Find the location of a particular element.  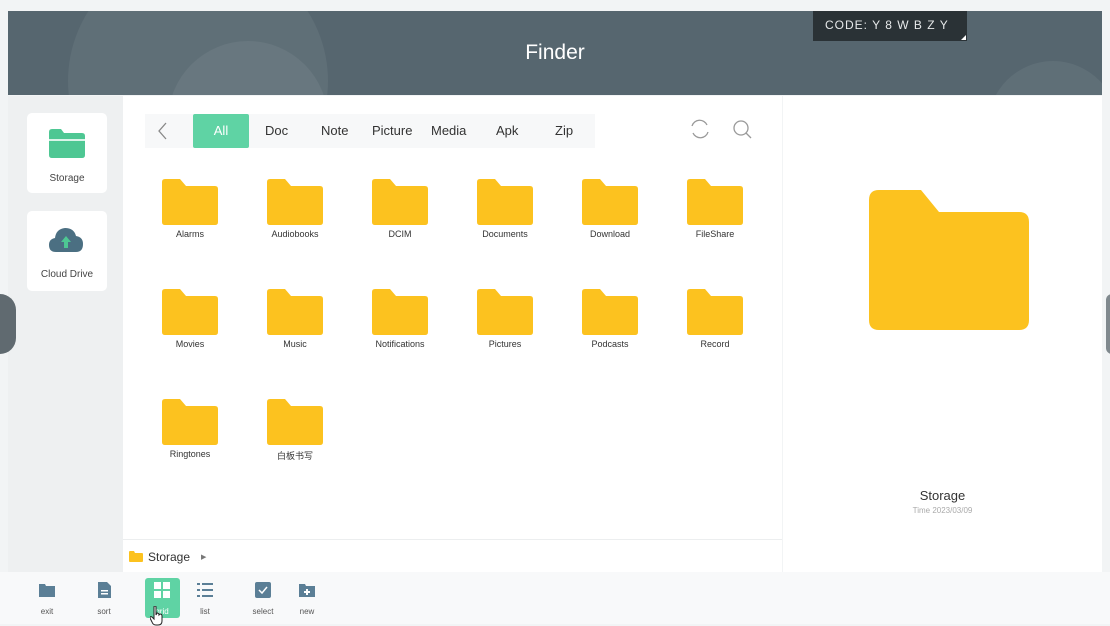

folder-item: Record is located at coordinates (715, 319).